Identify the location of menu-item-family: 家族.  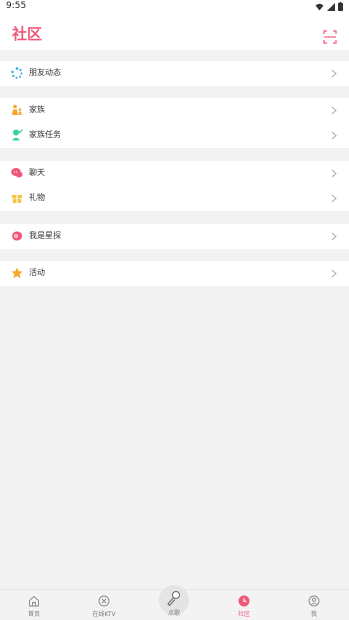
(174, 110).